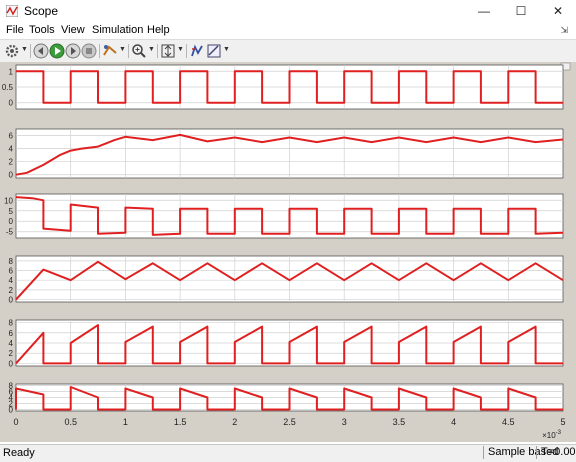  I want to click on scale-axes-icon, so click(168, 51).